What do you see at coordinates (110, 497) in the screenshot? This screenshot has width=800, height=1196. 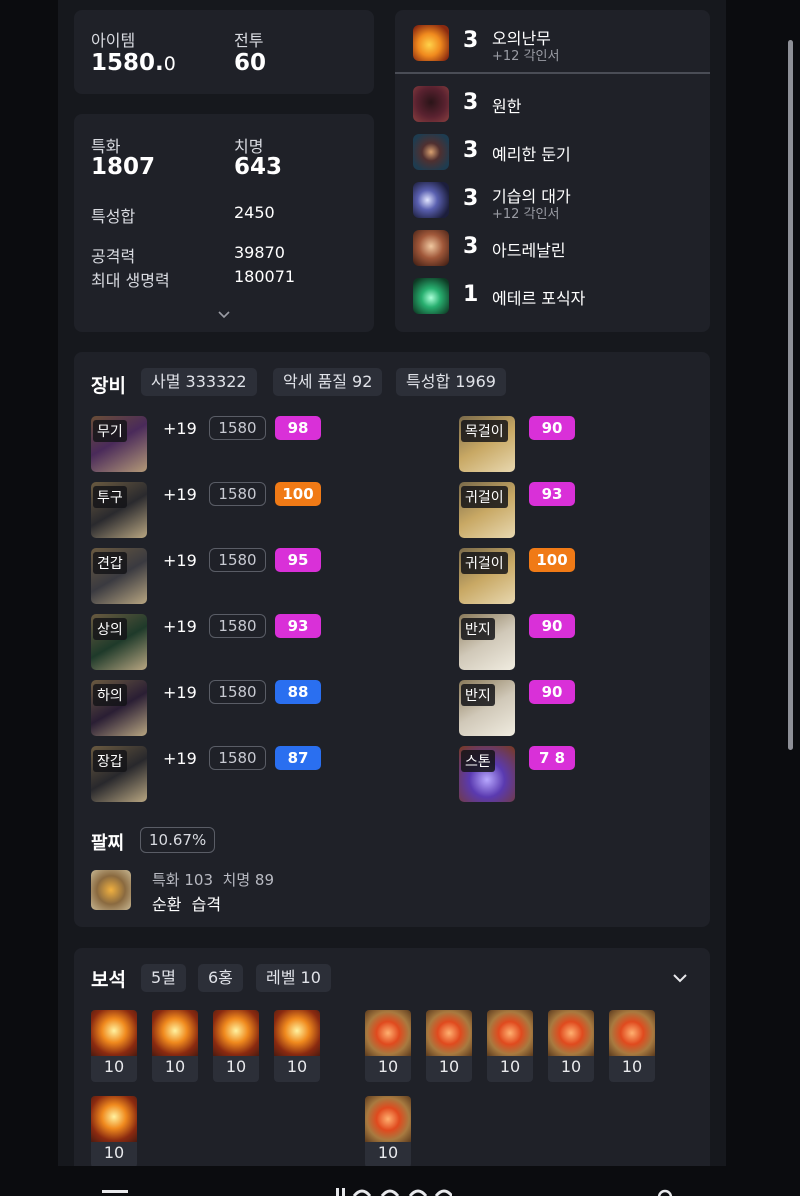 I see `slot-label: 투구` at bounding box center [110, 497].